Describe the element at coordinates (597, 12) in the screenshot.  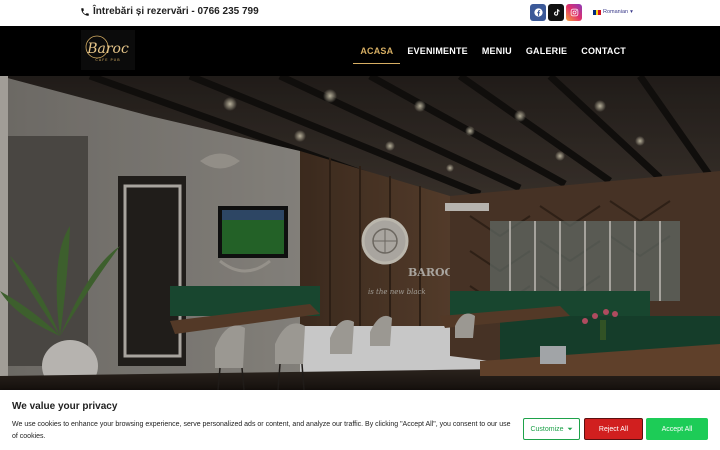
I see `romania-flag-icon` at that location.